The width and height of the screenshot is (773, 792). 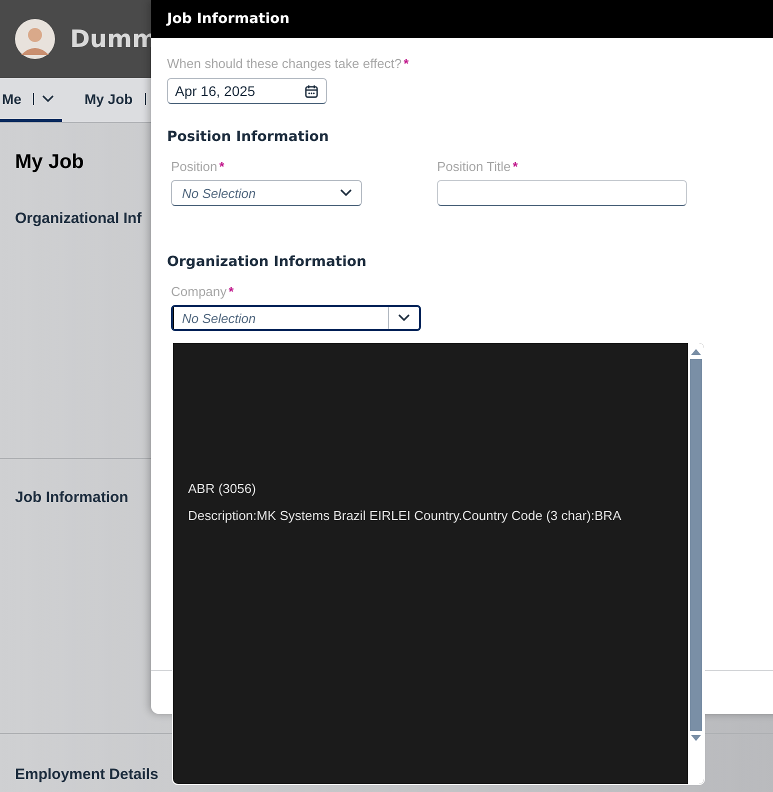 What do you see at coordinates (311, 91) in the screenshot?
I see `calendar-icon` at bounding box center [311, 91].